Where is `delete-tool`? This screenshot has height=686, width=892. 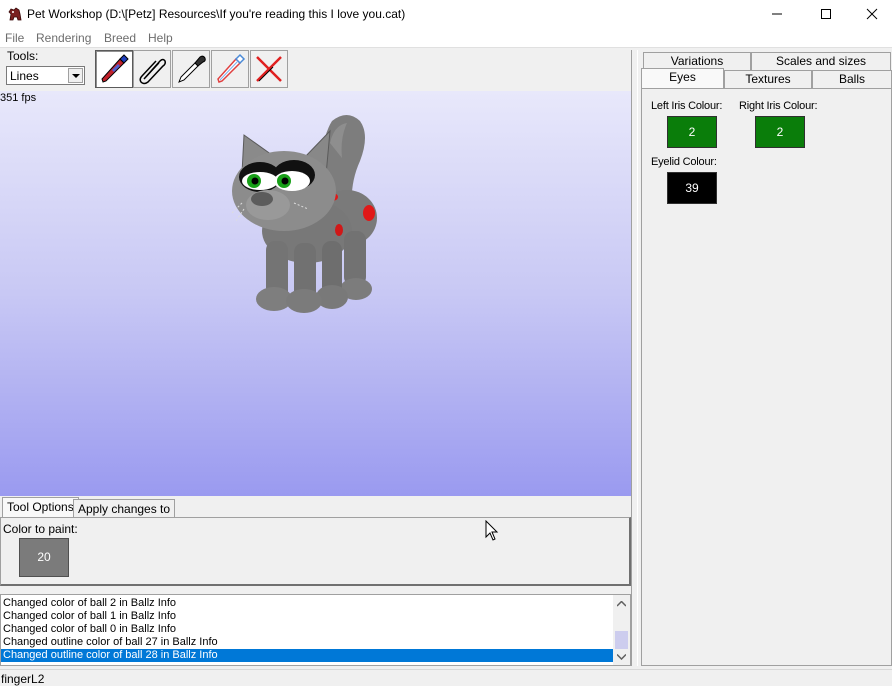
delete-tool is located at coordinates (269, 69).